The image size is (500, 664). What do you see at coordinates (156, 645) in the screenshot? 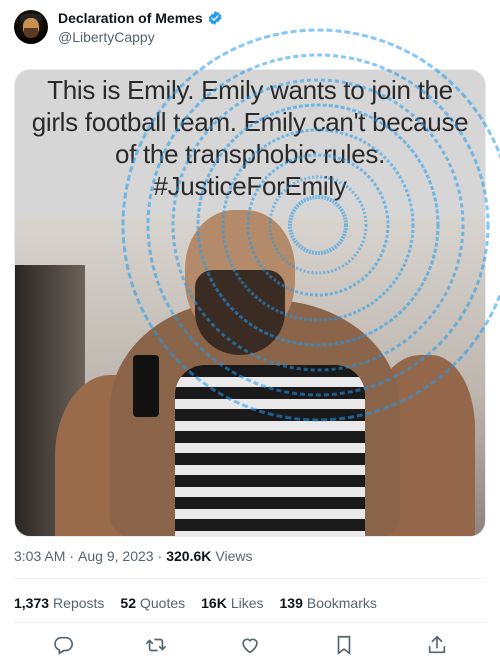
I see `repost-icon` at bounding box center [156, 645].